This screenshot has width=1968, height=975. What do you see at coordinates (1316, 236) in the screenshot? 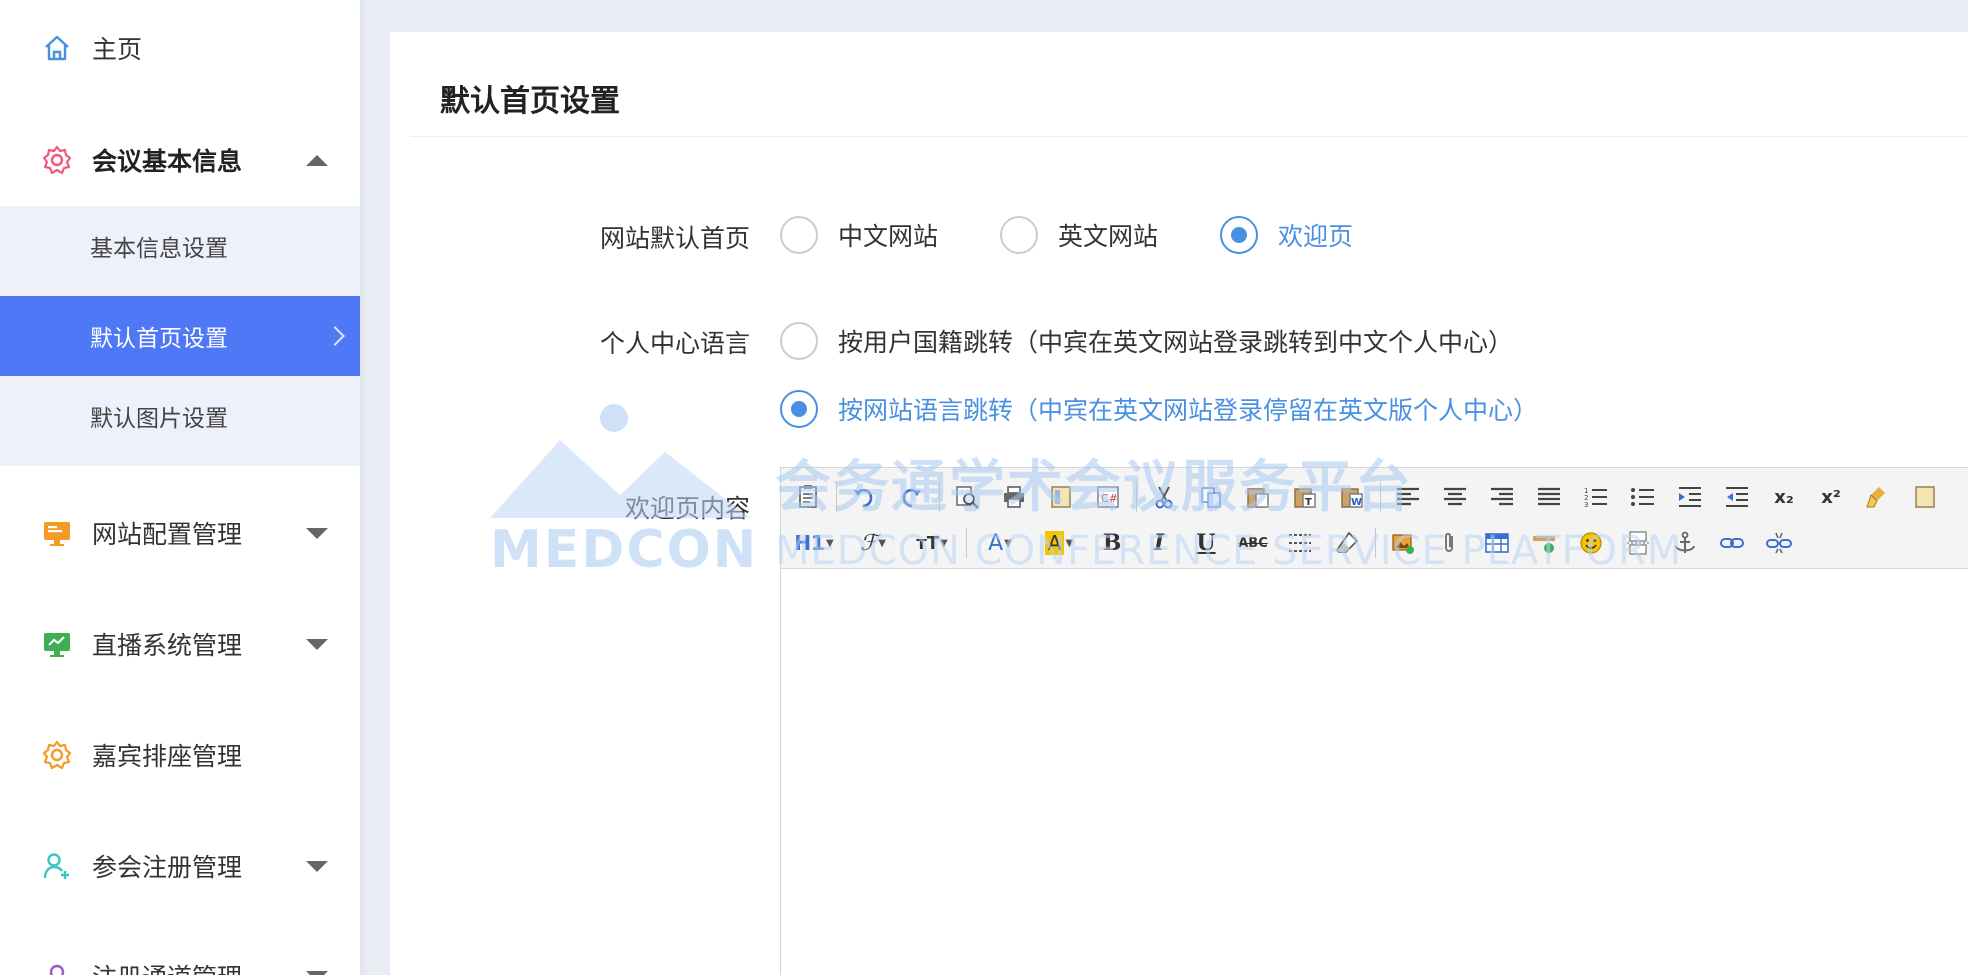
I see `radio-label: 欢迎页` at bounding box center [1316, 236].